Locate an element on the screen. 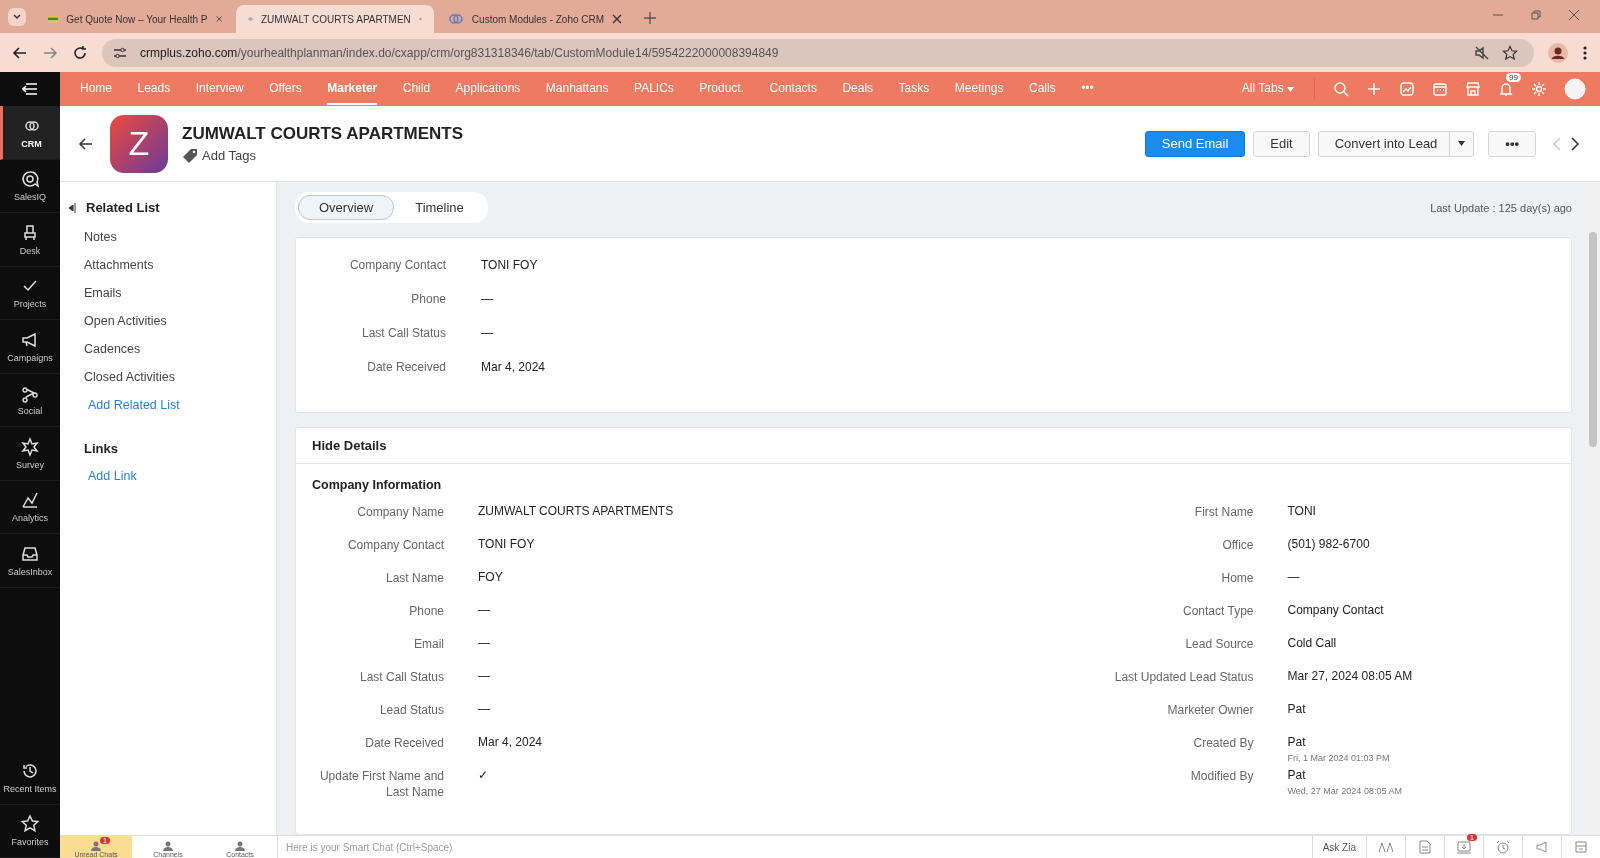  field-value: ZUMWALT COURTS APARTMENTS is located at coordinates (576, 511).